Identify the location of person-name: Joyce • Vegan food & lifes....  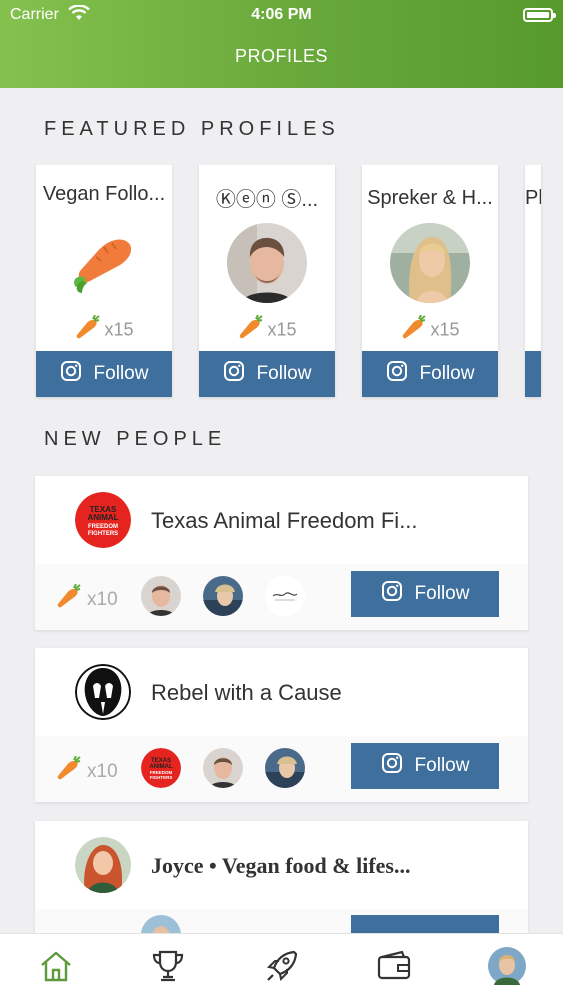
(280, 866).